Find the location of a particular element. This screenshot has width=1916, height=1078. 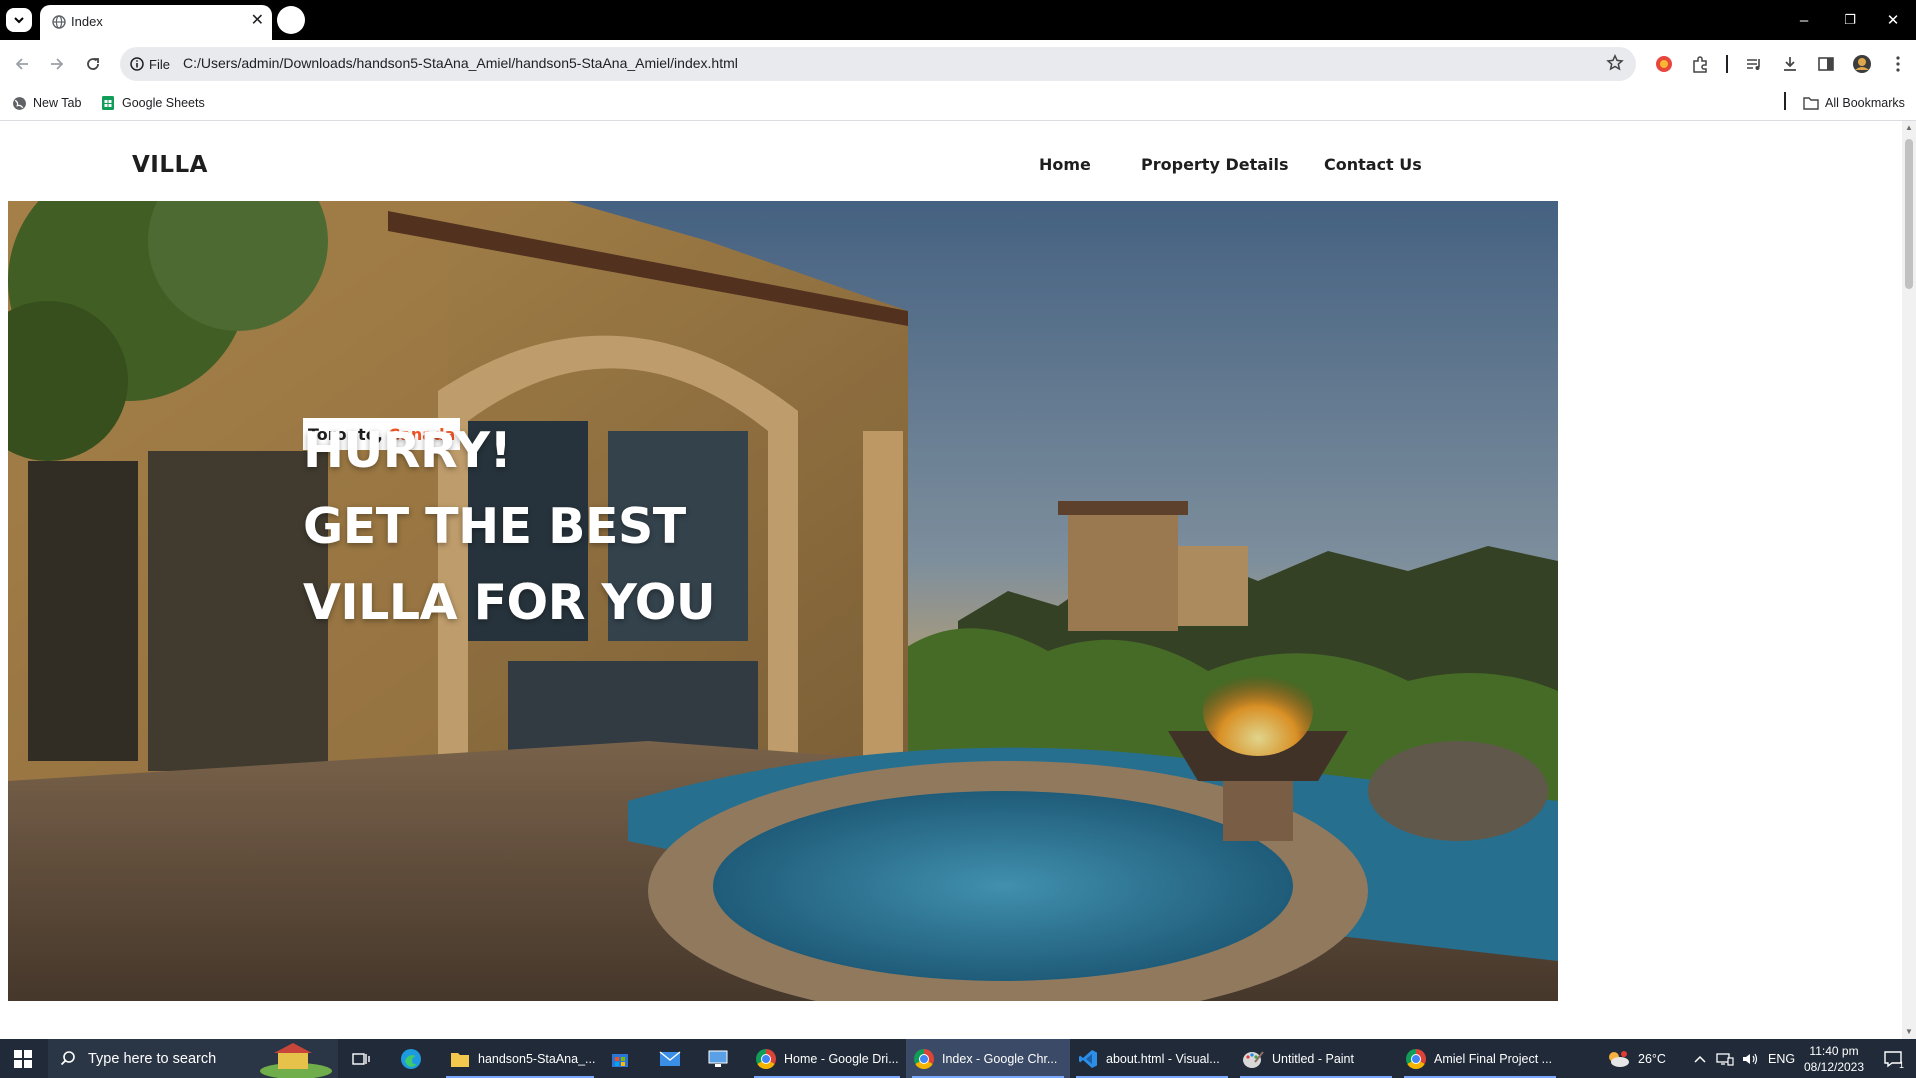

search-highlight-icon is located at coordinates (296, 1060).